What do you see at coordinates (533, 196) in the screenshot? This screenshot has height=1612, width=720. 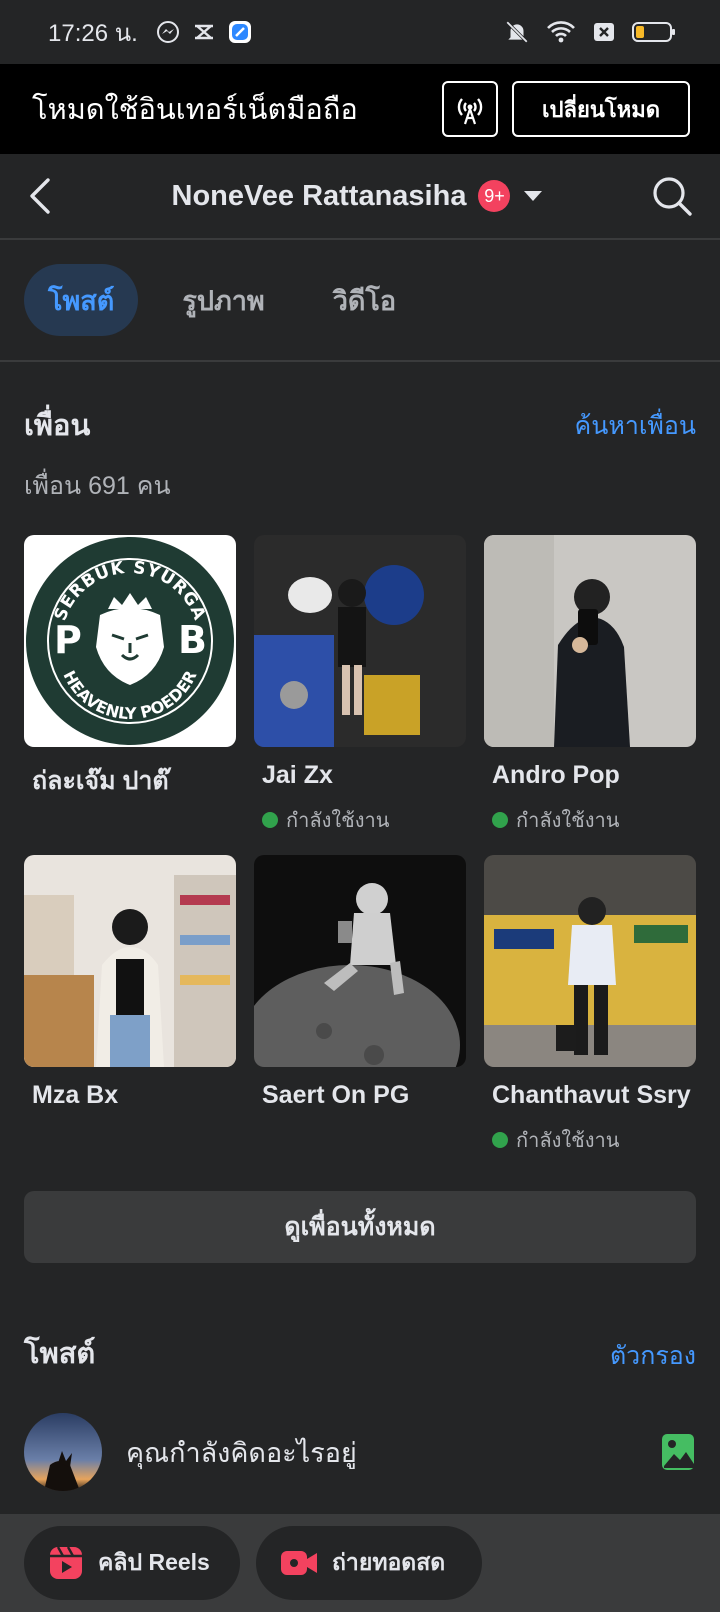 I see `caret-down-icon` at bounding box center [533, 196].